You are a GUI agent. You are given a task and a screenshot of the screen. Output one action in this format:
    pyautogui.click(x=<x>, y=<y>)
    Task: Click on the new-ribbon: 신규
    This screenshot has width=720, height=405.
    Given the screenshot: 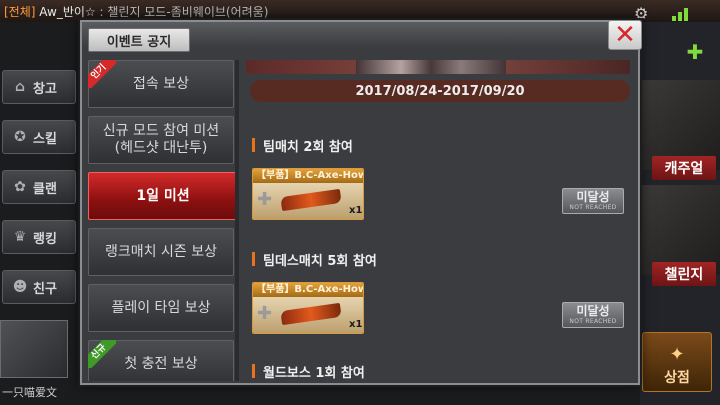 What is the action you would take?
    pyautogui.click(x=102, y=354)
    